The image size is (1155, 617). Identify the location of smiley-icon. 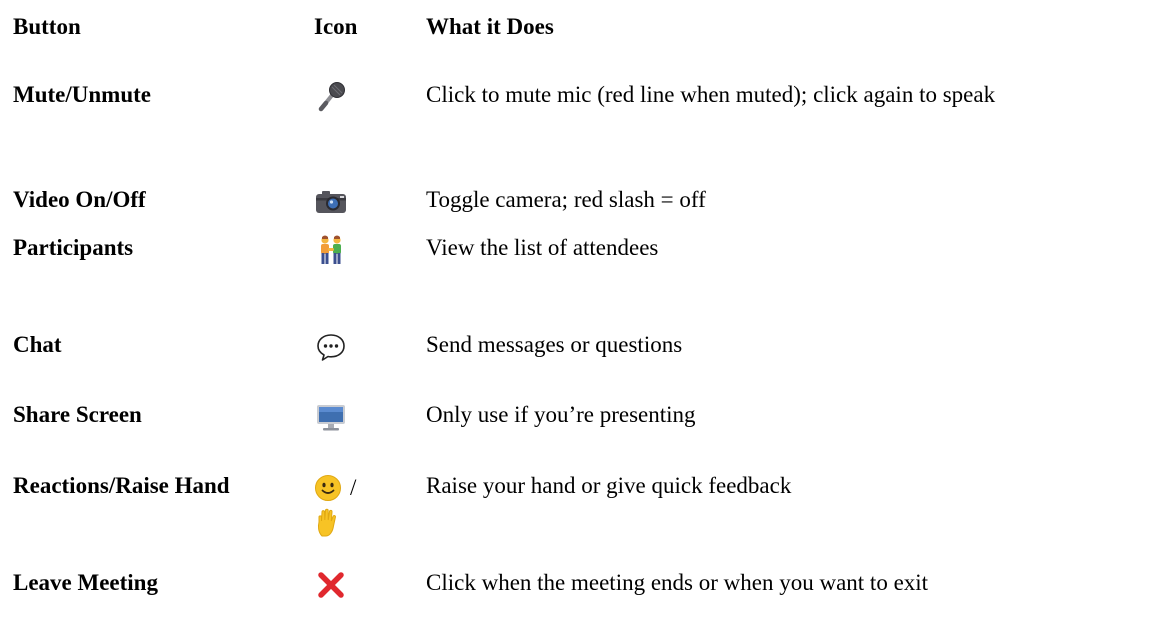
(328, 488).